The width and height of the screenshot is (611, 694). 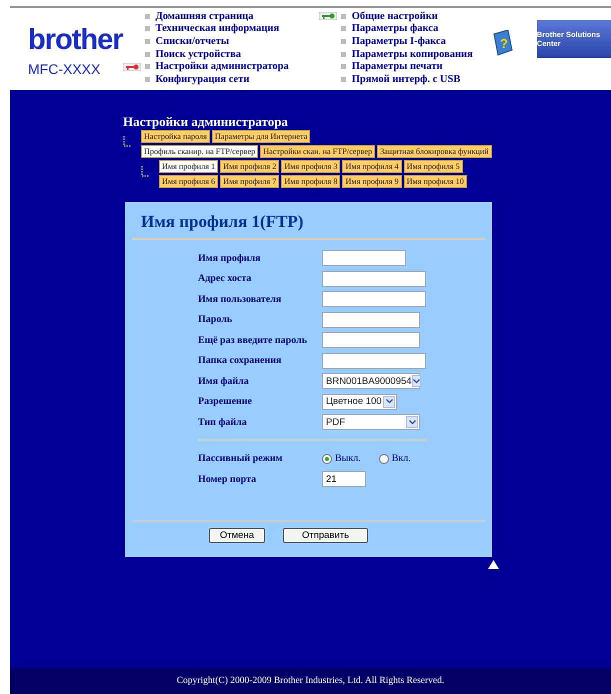 I want to click on field-label: Тип файла, so click(x=223, y=422).